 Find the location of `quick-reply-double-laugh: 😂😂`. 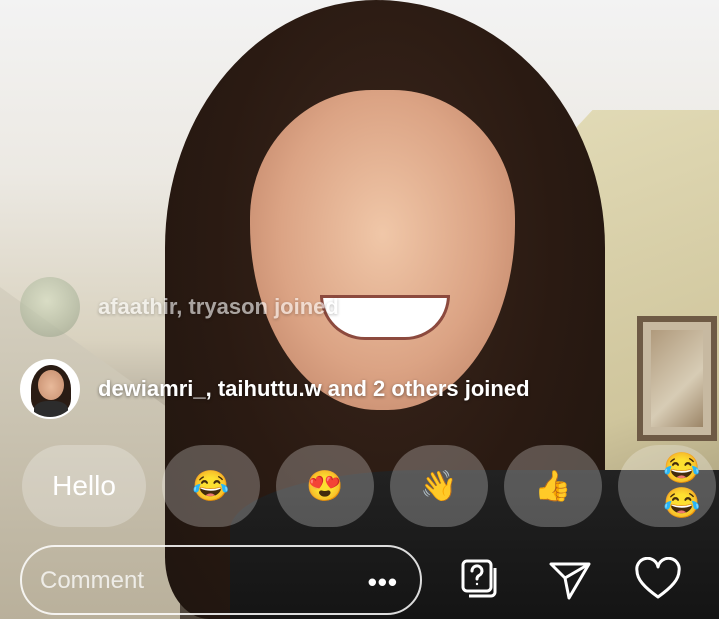

quick-reply-double-laugh: 😂😂 is located at coordinates (667, 486).